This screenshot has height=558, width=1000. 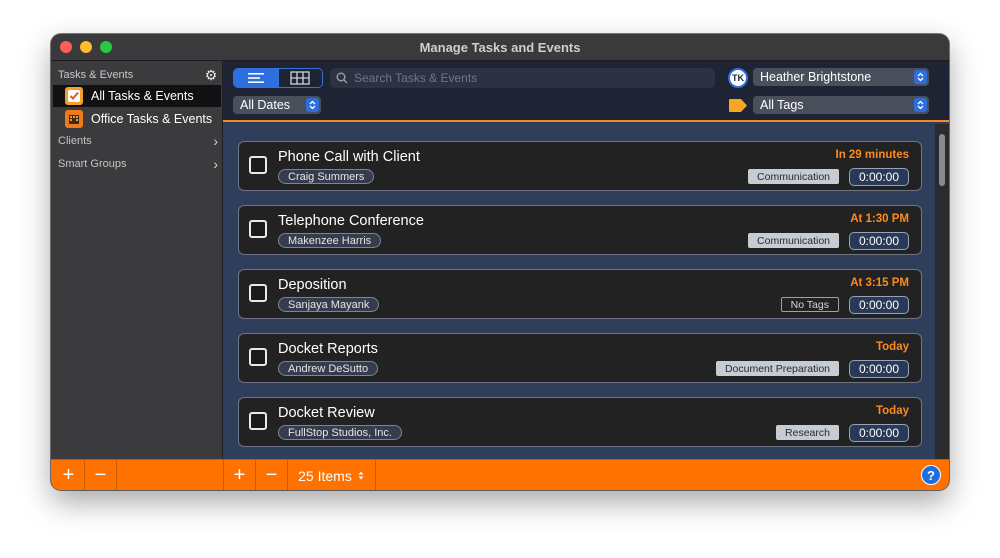 I want to click on sidebar-item-label: Office Tasks & Events, so click(x=152, y=119).